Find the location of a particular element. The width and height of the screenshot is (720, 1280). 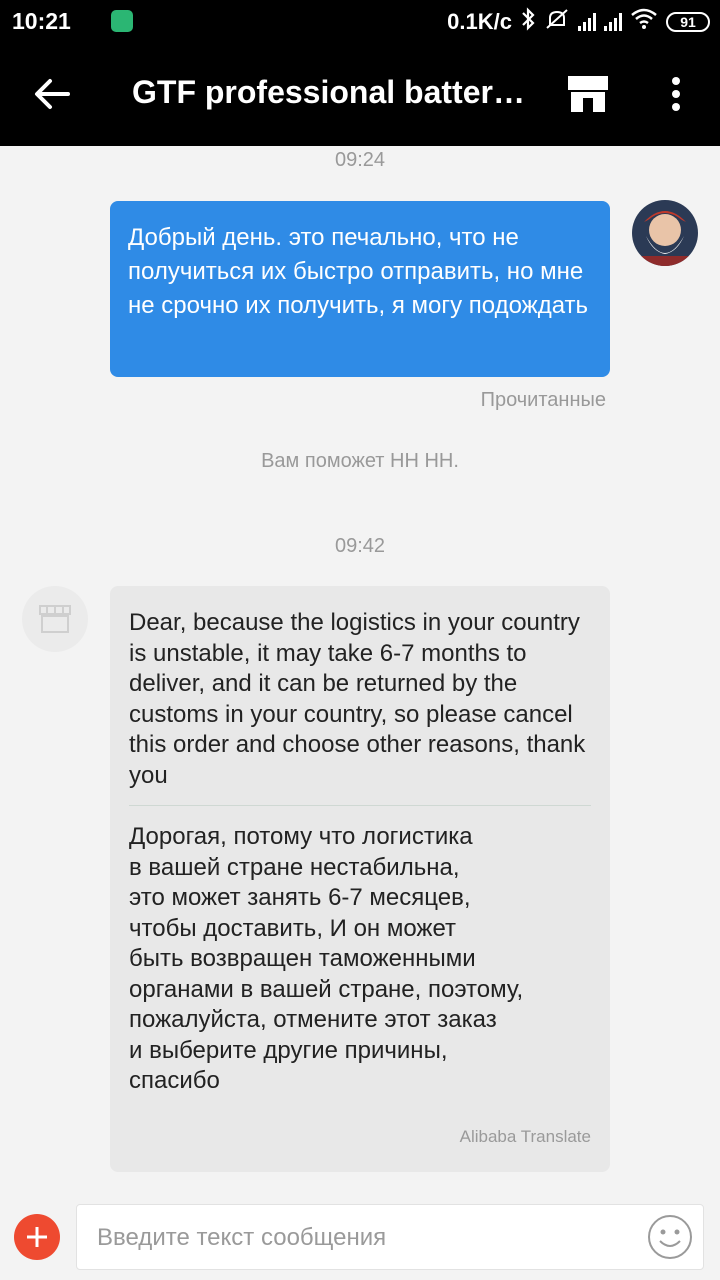

read-status: Прочитанные is located at coordinates (543, 400).